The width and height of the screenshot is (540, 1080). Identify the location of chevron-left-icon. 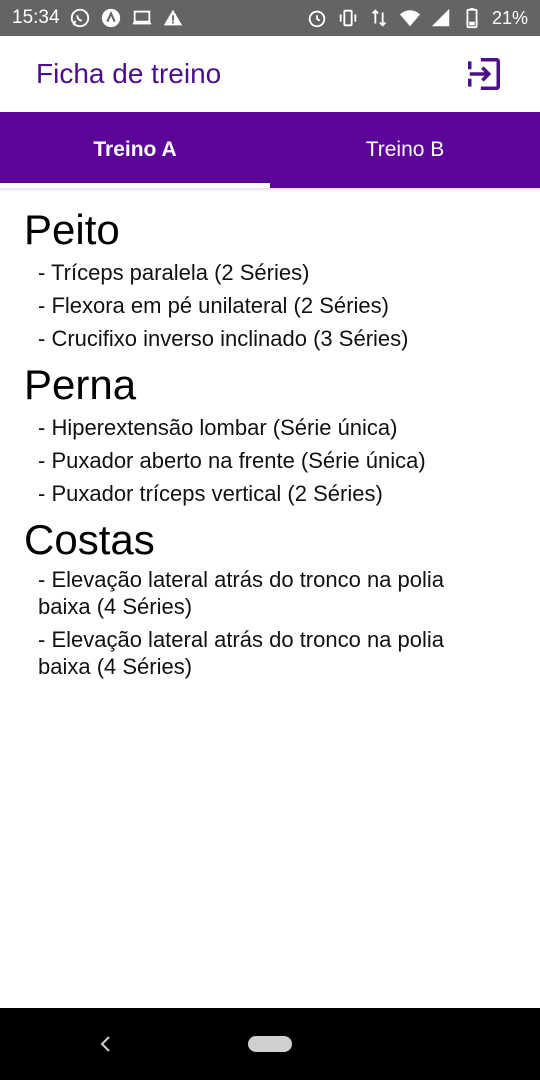
(105, 1044).